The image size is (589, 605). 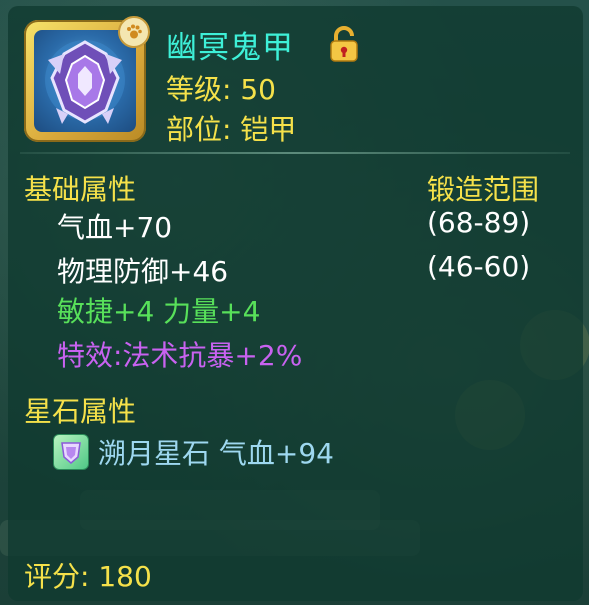 I want to click on score-row: 评分: 180, so click(x=88, y=575).